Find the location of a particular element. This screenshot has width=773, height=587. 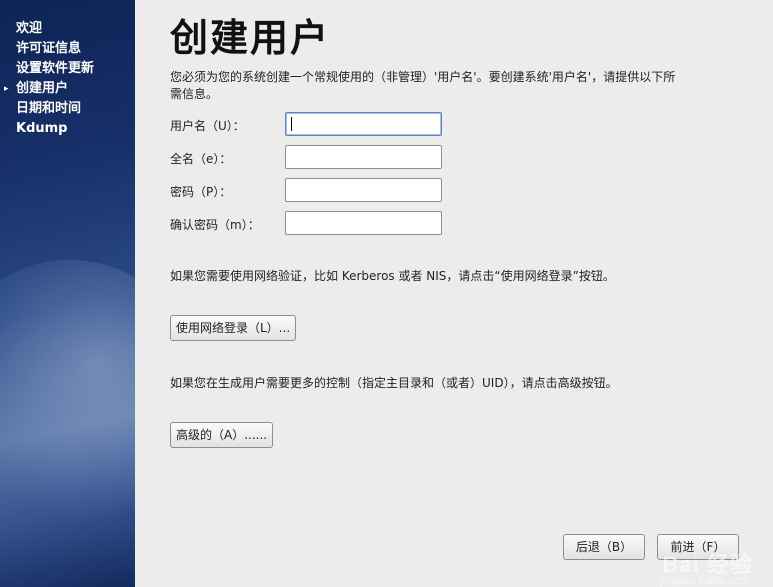

sidebar-item-kdump: Kdump is located at coordinates (67, 129).